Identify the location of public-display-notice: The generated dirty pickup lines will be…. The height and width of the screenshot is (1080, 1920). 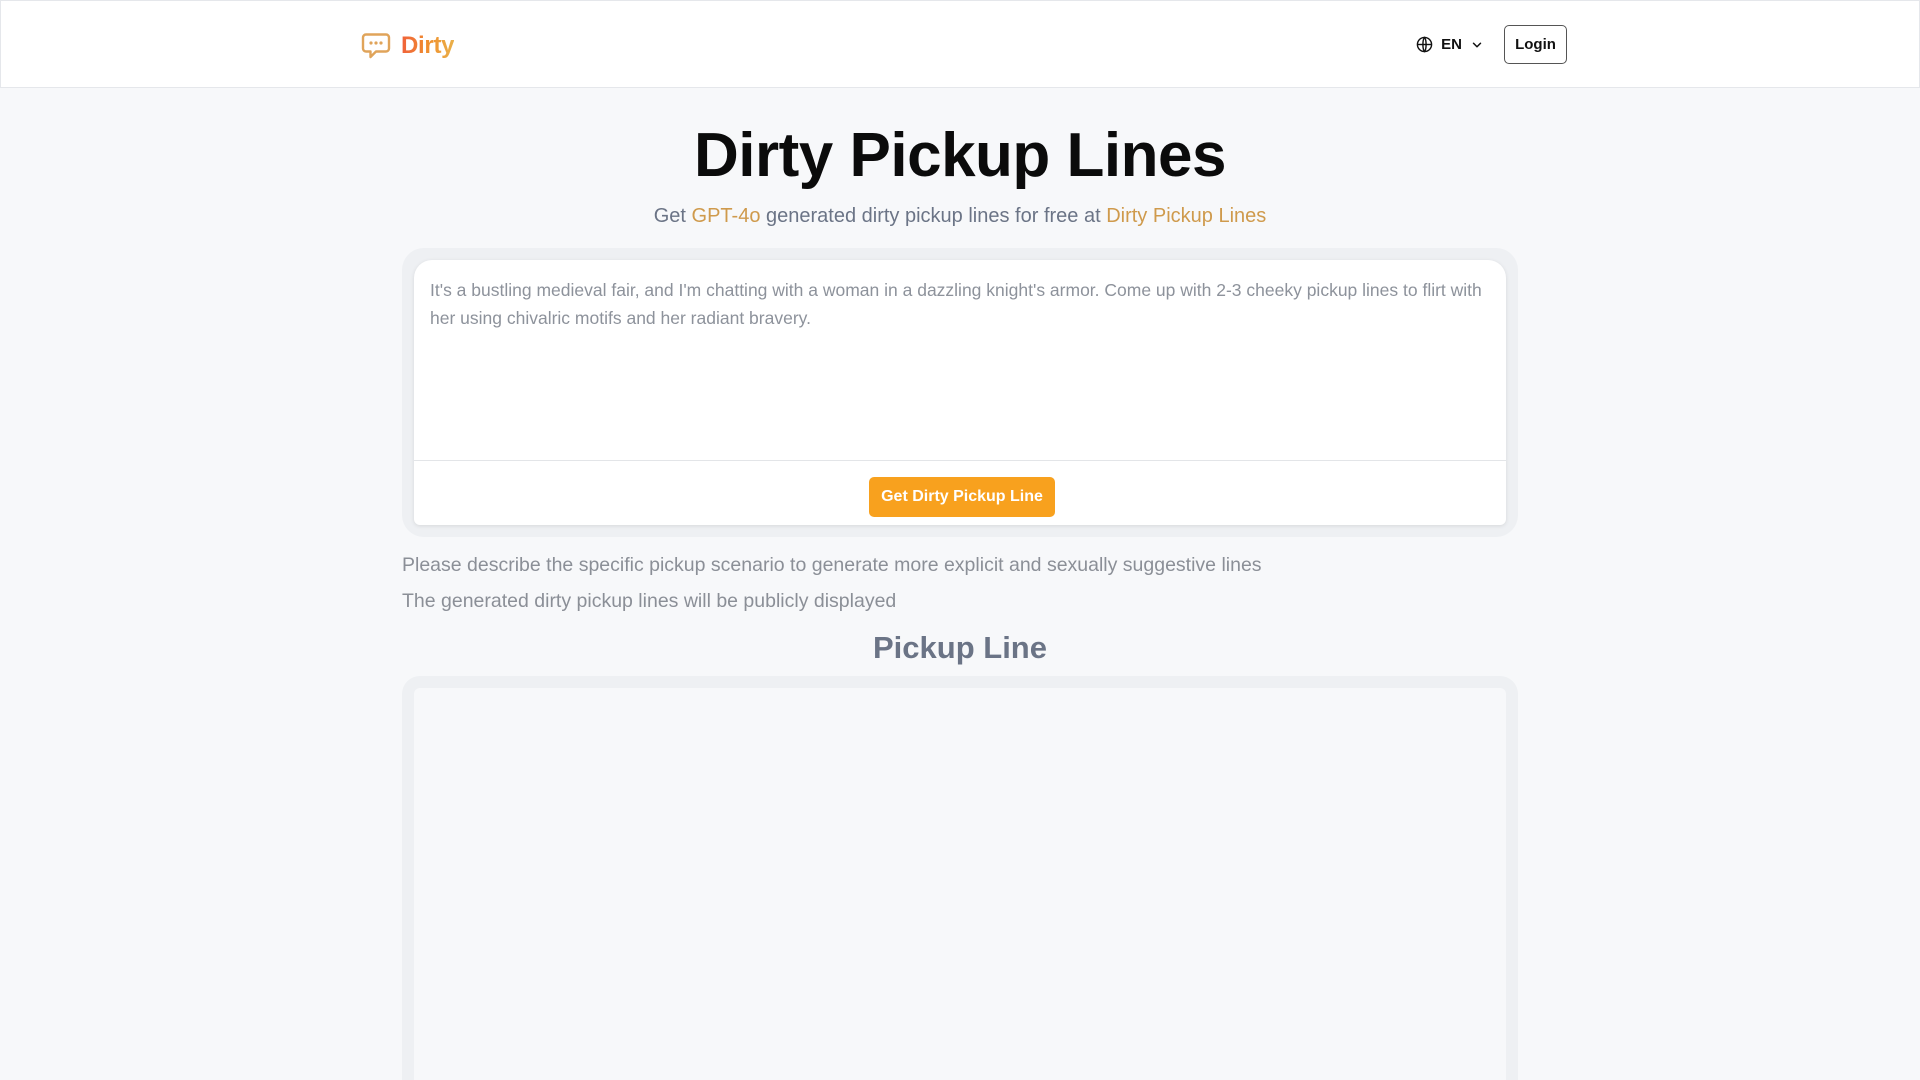
(649, 601).